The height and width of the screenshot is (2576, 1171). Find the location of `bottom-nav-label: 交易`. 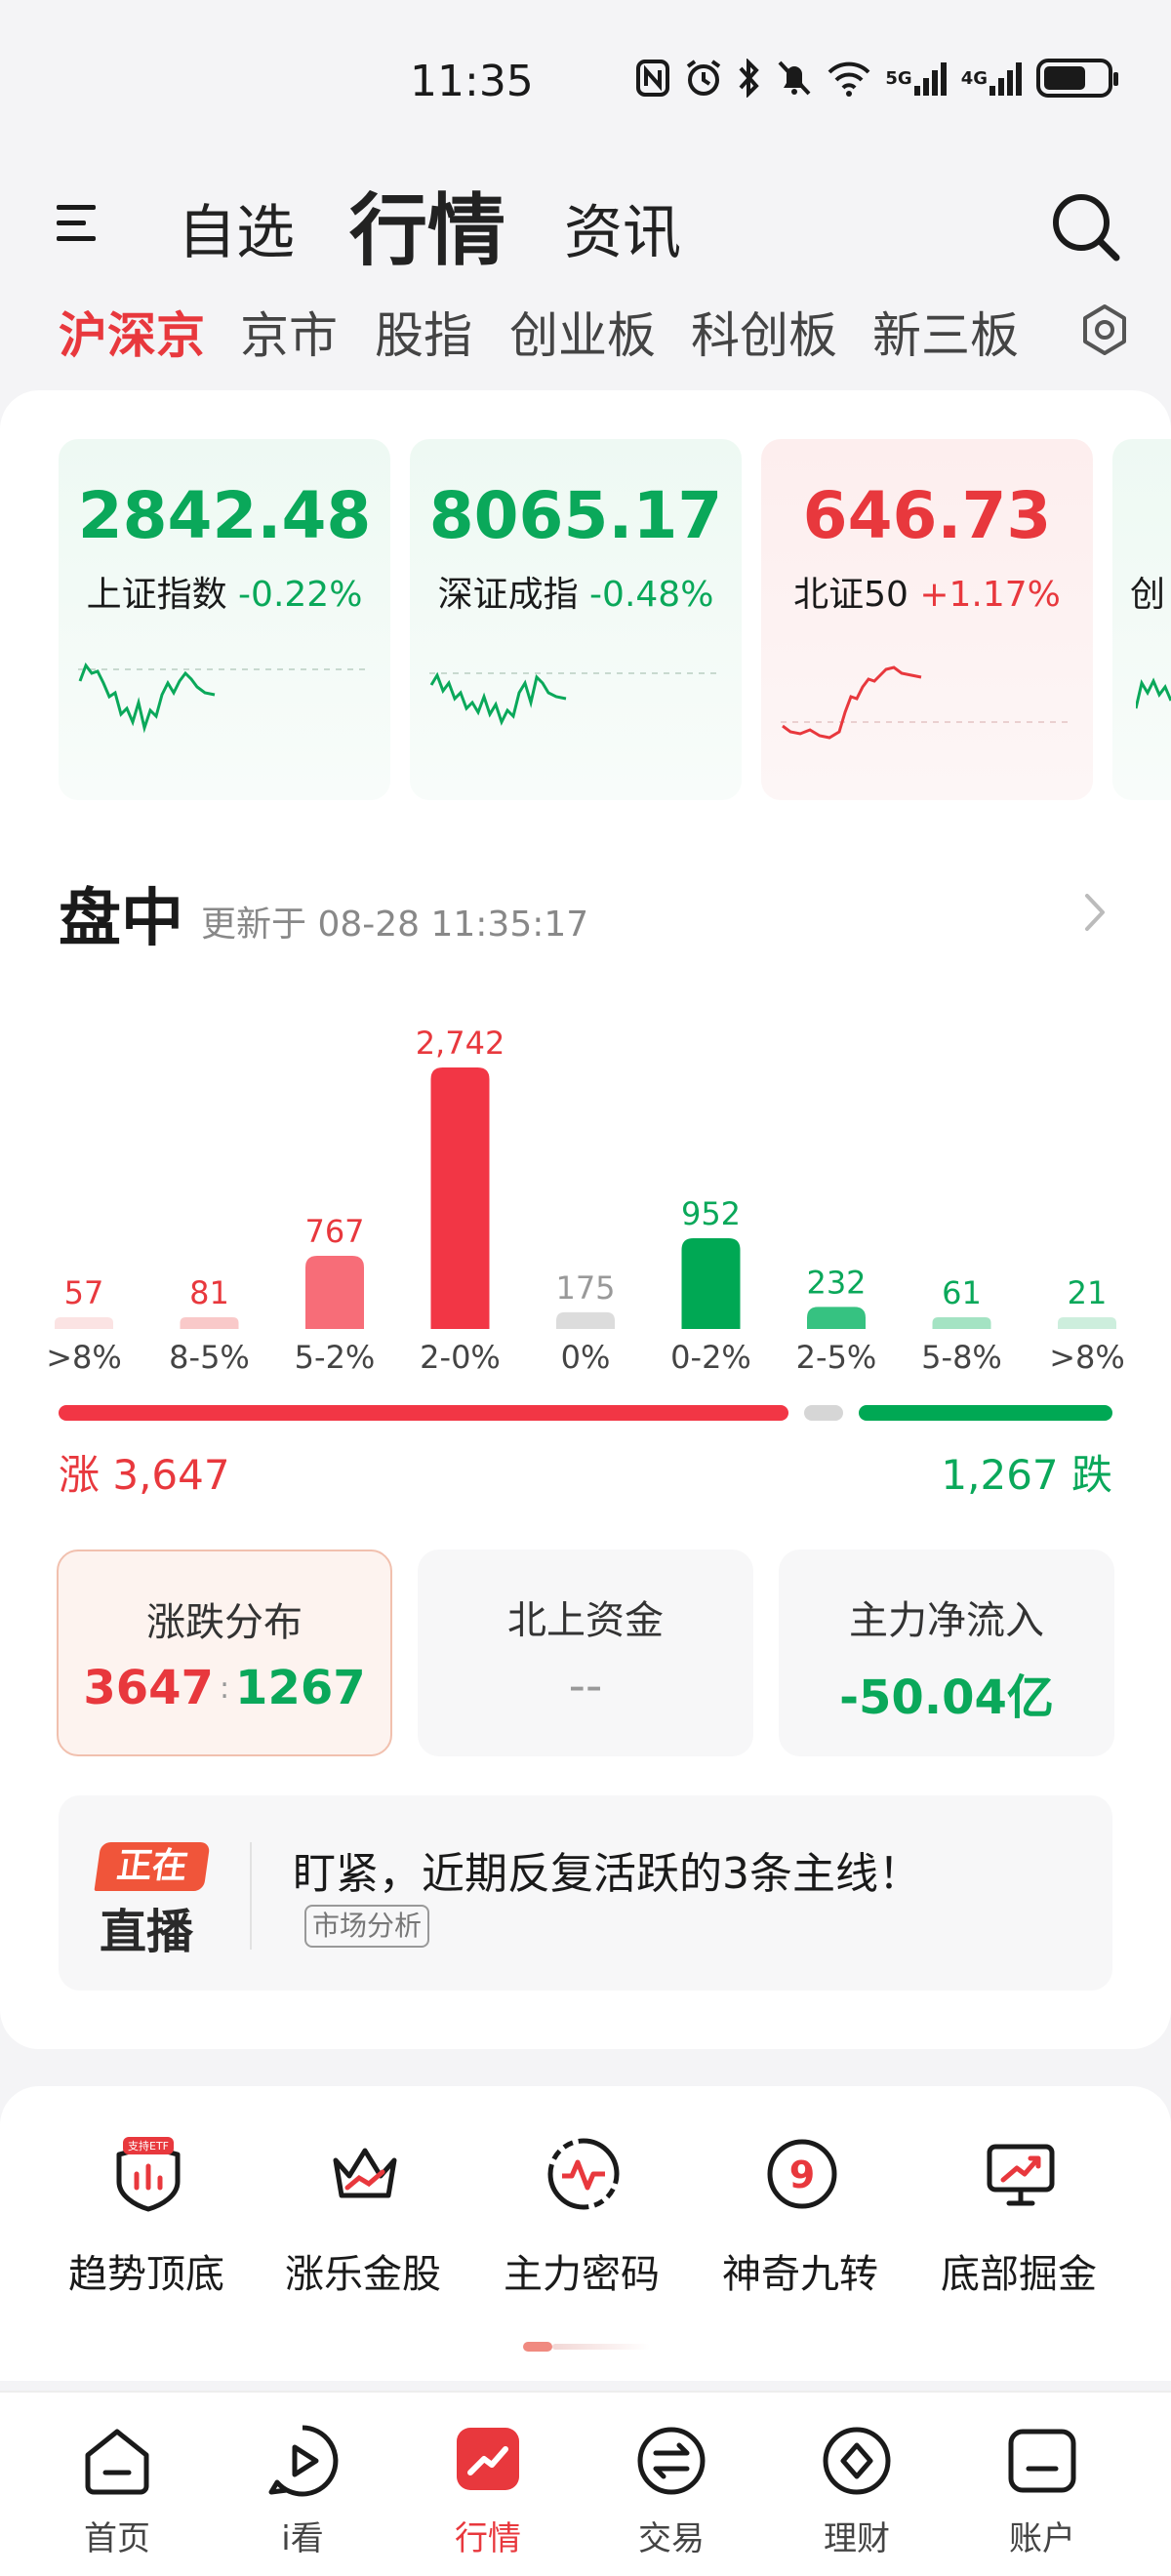

bottom-nav-label: 交易 is located at coordinates (671, 2538).